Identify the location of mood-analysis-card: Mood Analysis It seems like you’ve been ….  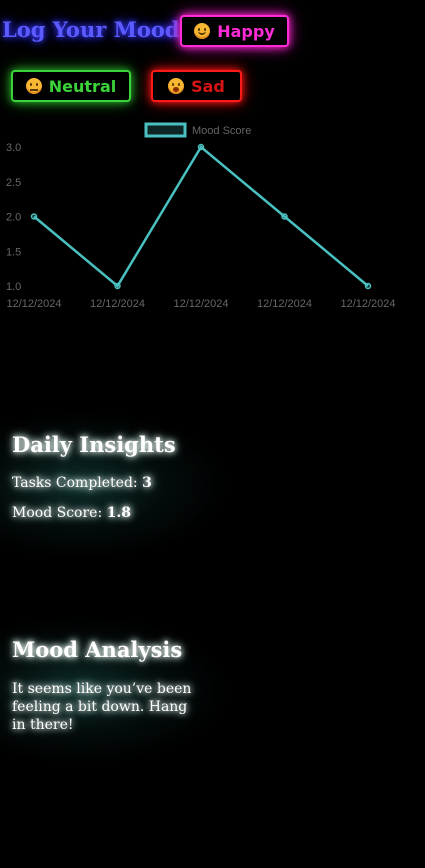
(115, 690).